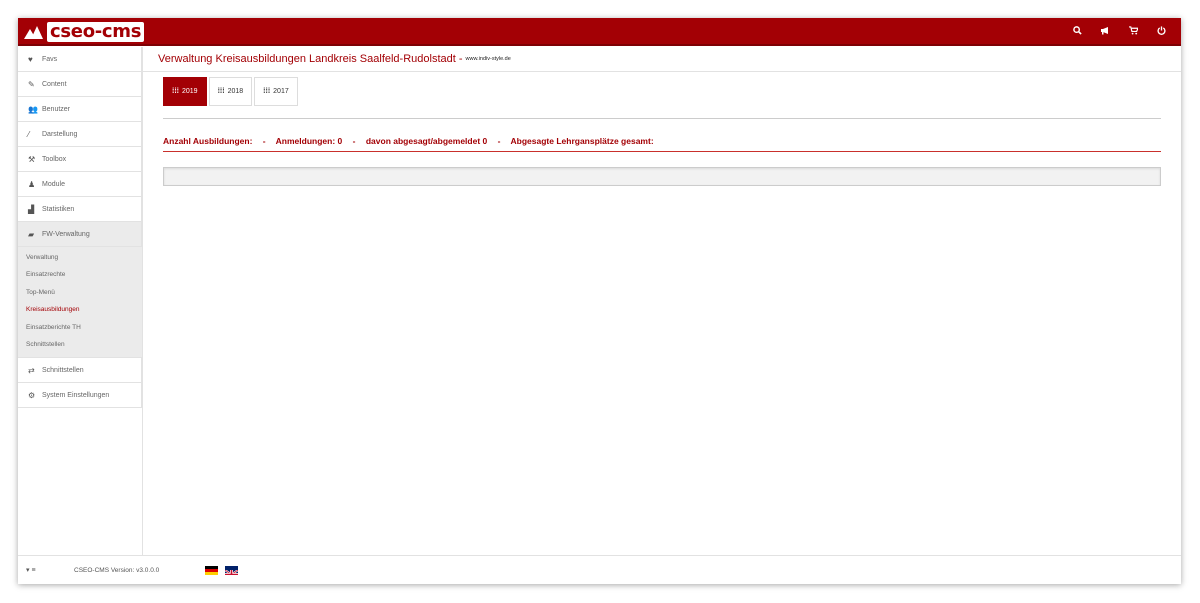  I want to click on tab-label: 2017, so click(281, 91).